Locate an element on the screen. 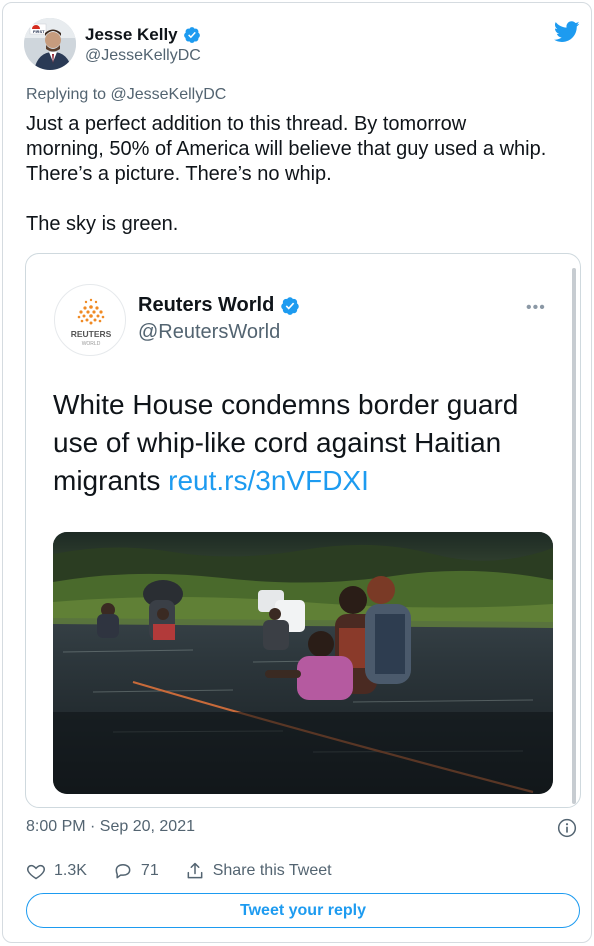 This screenshot has width=594, height=946. share-label: Share this Tweet is located at coordinates (272, 870).